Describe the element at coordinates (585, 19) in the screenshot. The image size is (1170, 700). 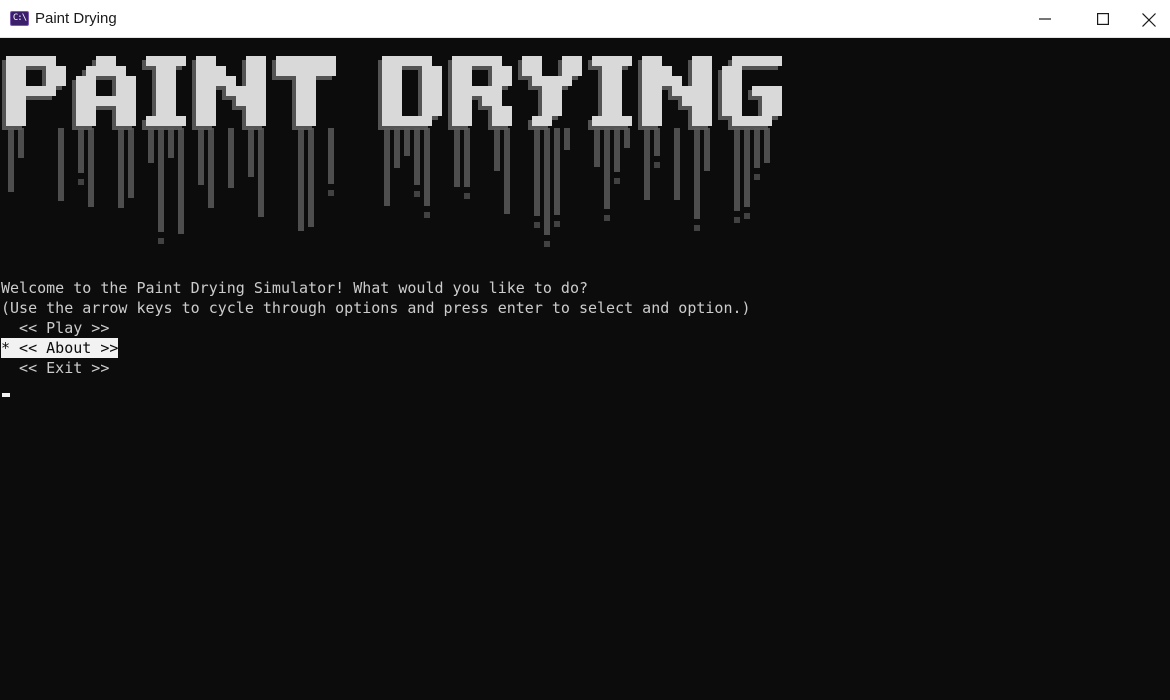
I see `title-bar: C:\ Paint Drying` at that location.